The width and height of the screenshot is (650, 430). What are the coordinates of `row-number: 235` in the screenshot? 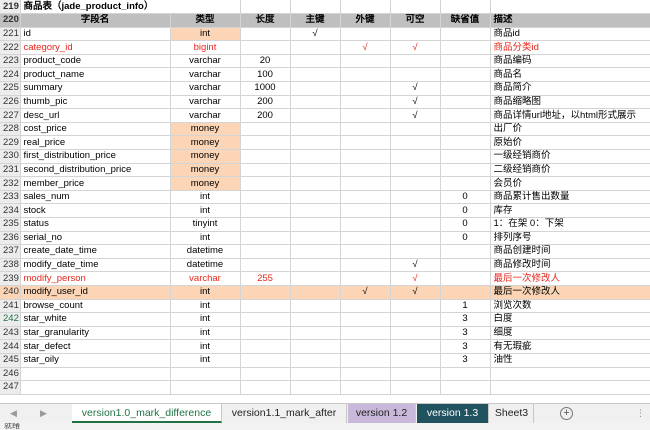 It's located at (10, 224).